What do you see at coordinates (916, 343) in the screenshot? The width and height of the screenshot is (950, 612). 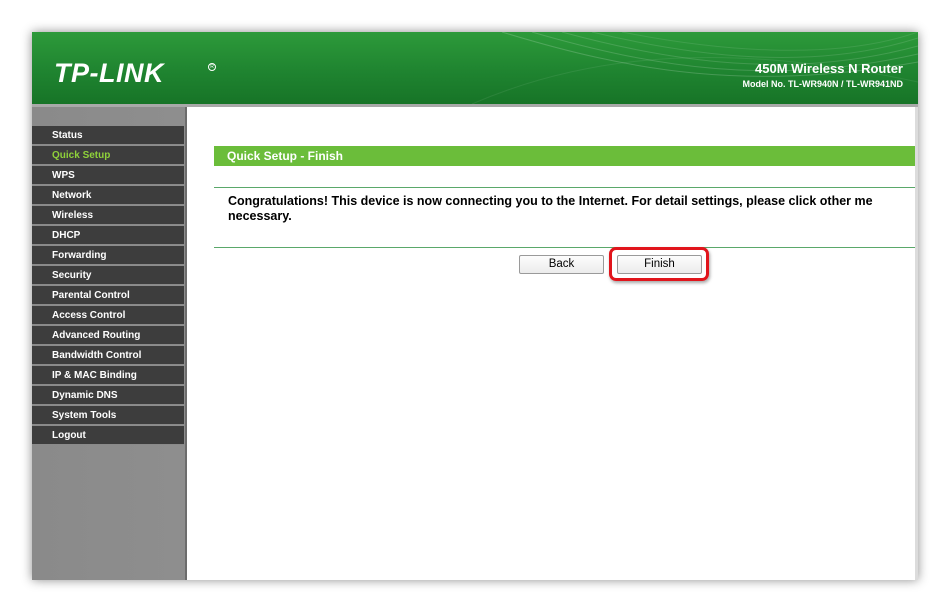 I see `content-scrollbar` at bounding box center [916, 343].